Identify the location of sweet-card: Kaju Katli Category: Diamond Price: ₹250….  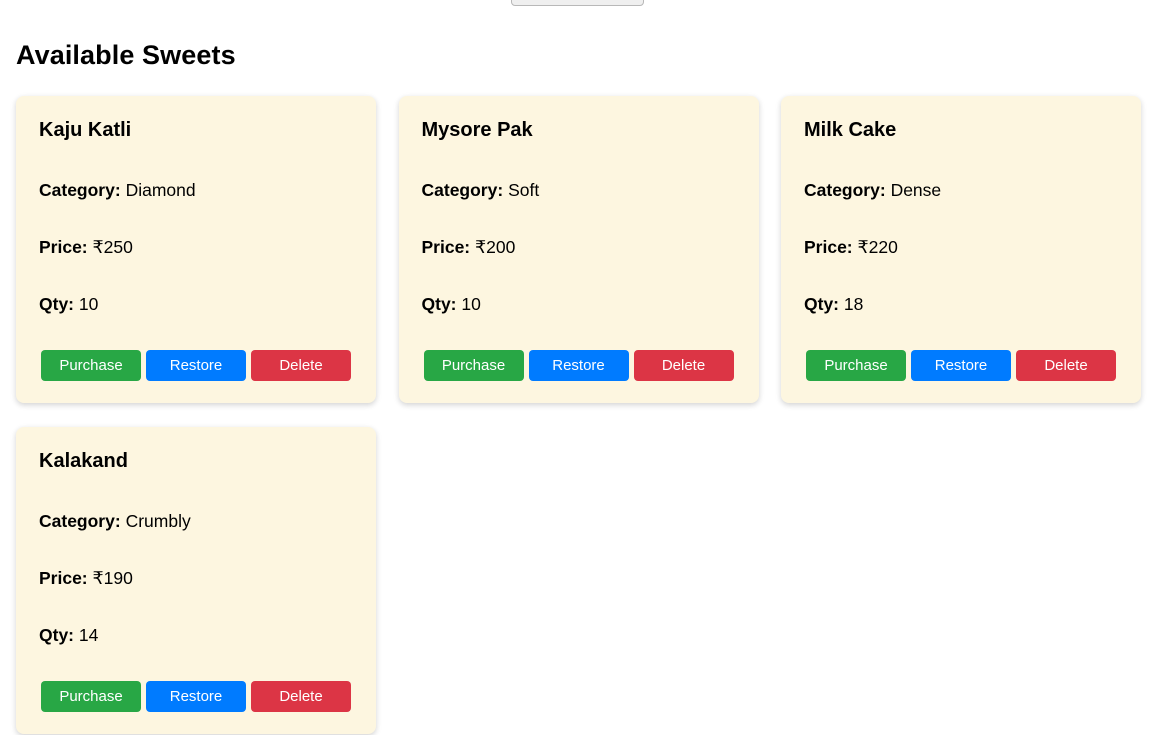
(196, 249).